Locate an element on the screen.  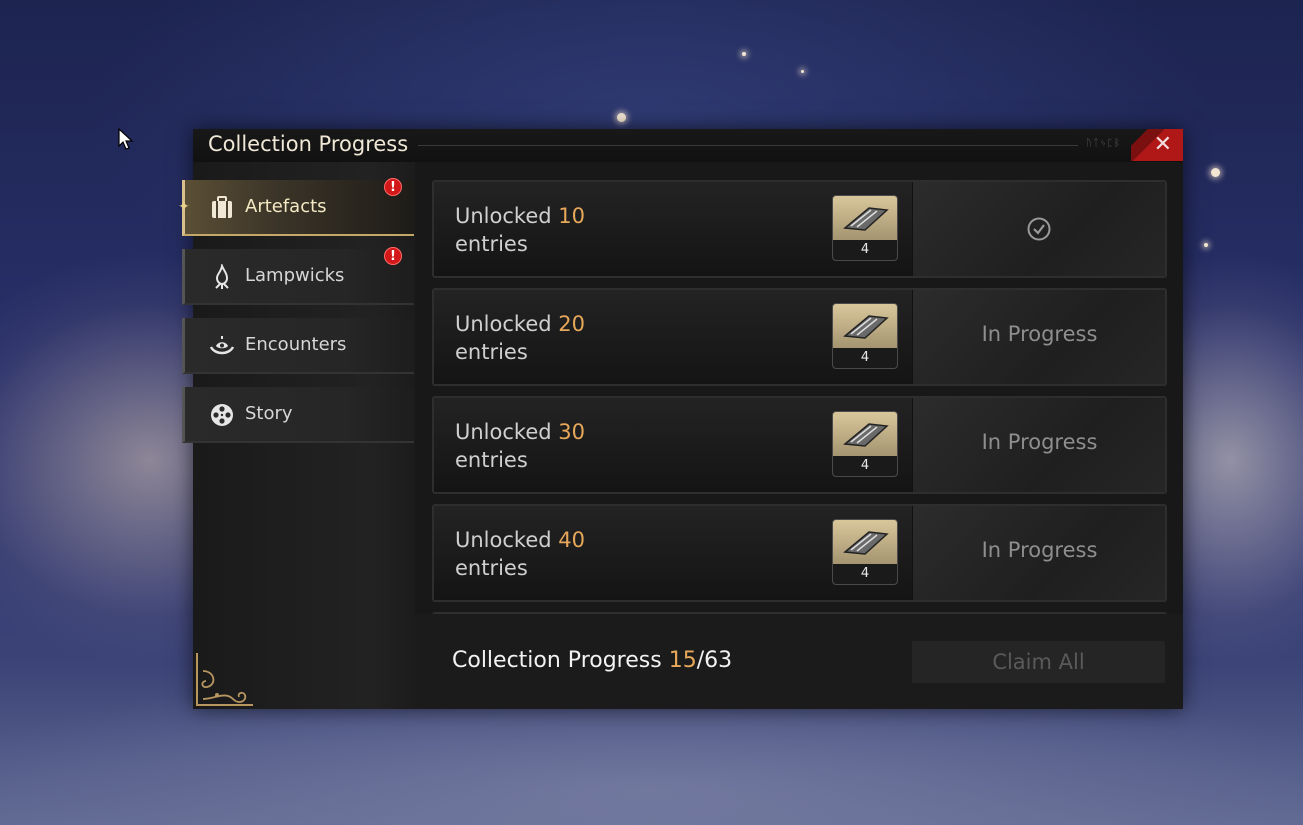
title-bar: Collection Progress ᚢᛏᛃᛈᛒ ✕ is located at coordinates (688, 145).